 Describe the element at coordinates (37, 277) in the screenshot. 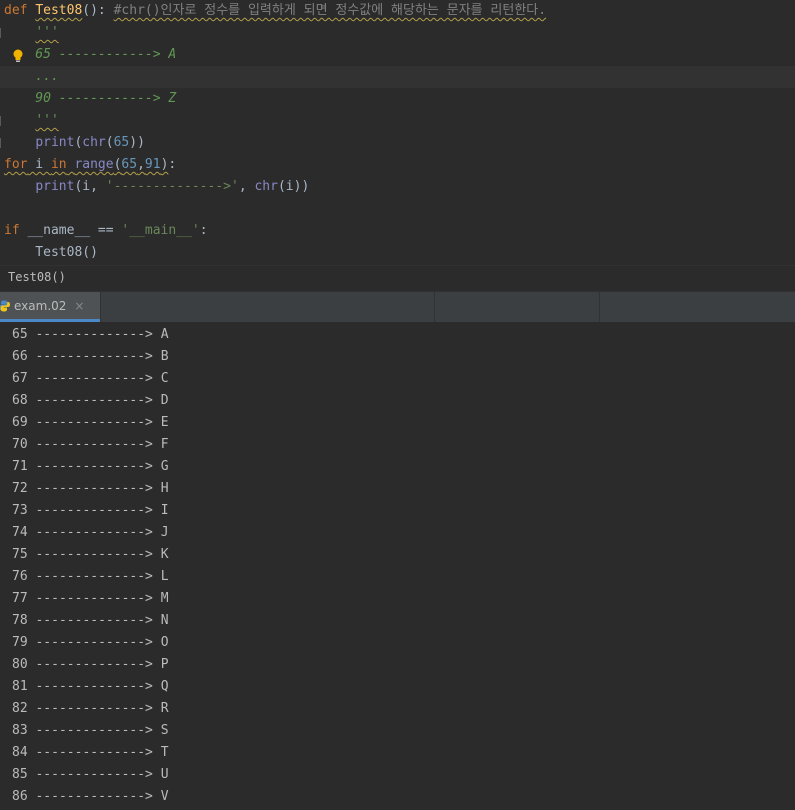

I see `breadcrumb-item-test08: Test08()` at that location.